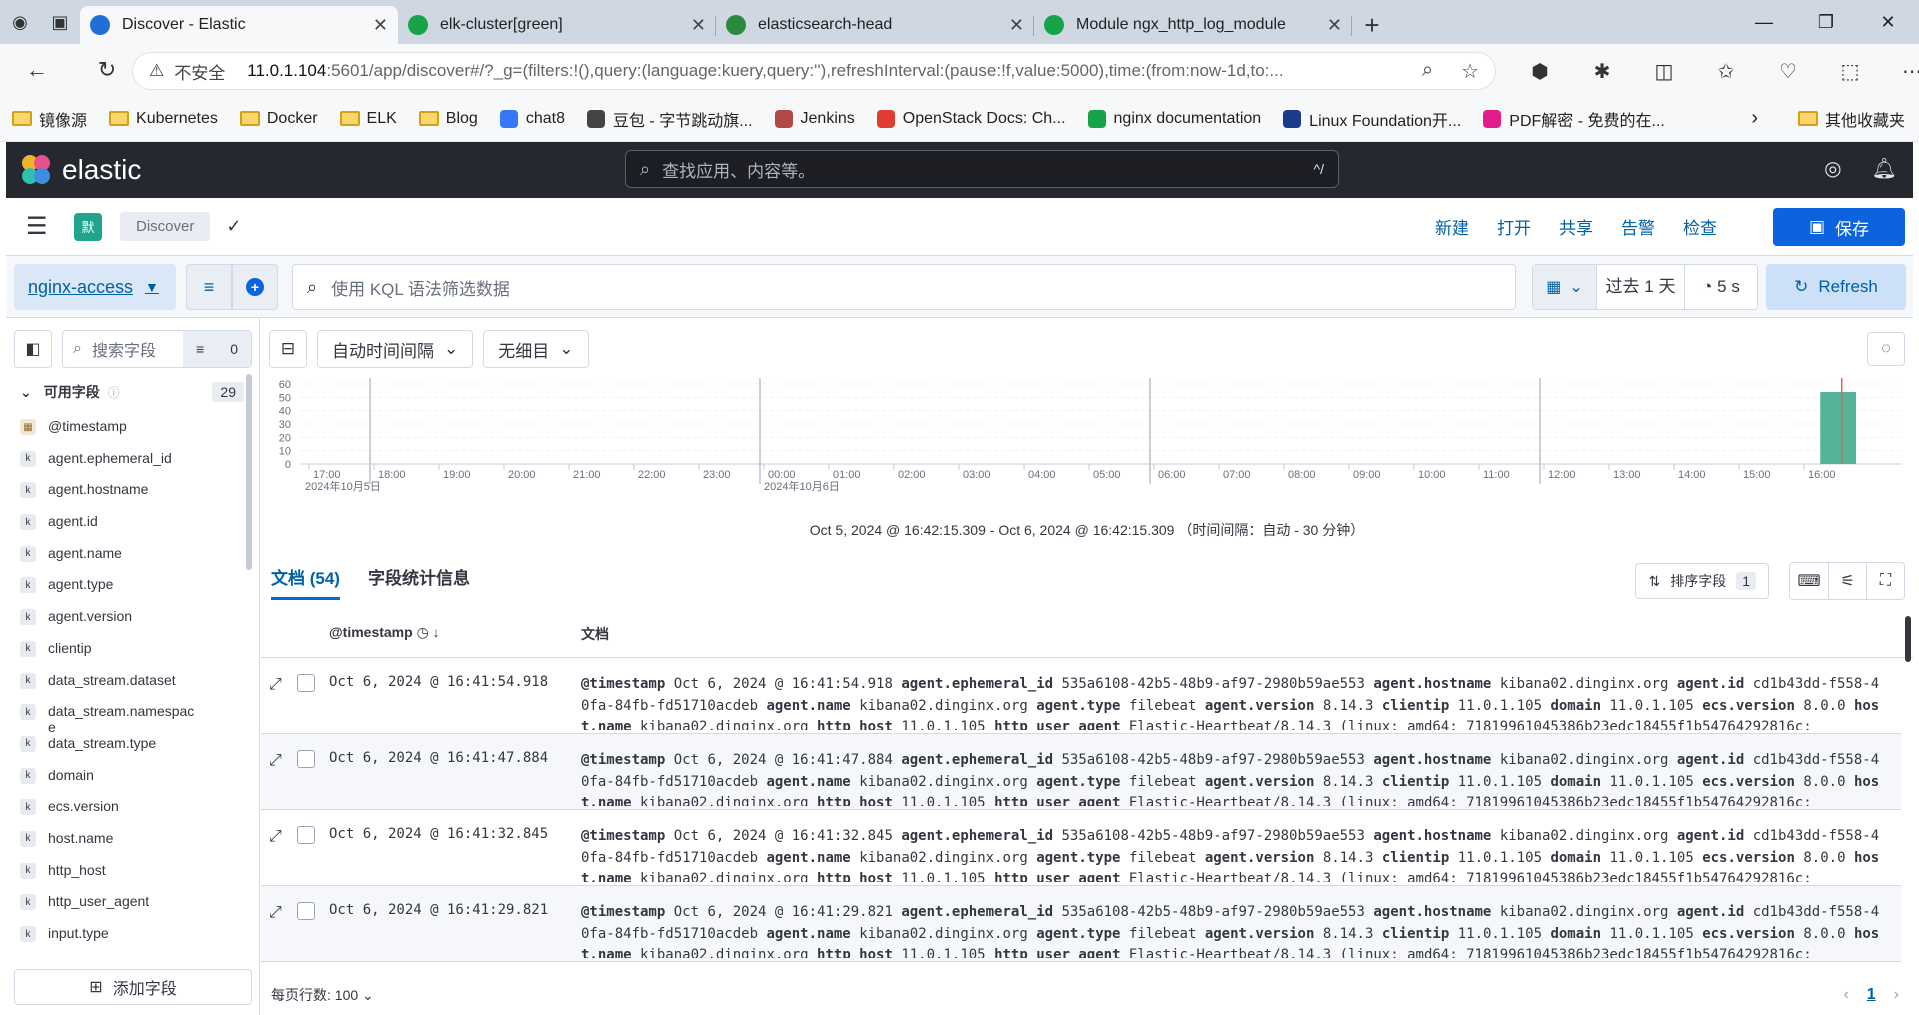  Describe the element at coordinates (217, 349) in the screenshot. I see `field-filter-button: ≡ 0` at that location.